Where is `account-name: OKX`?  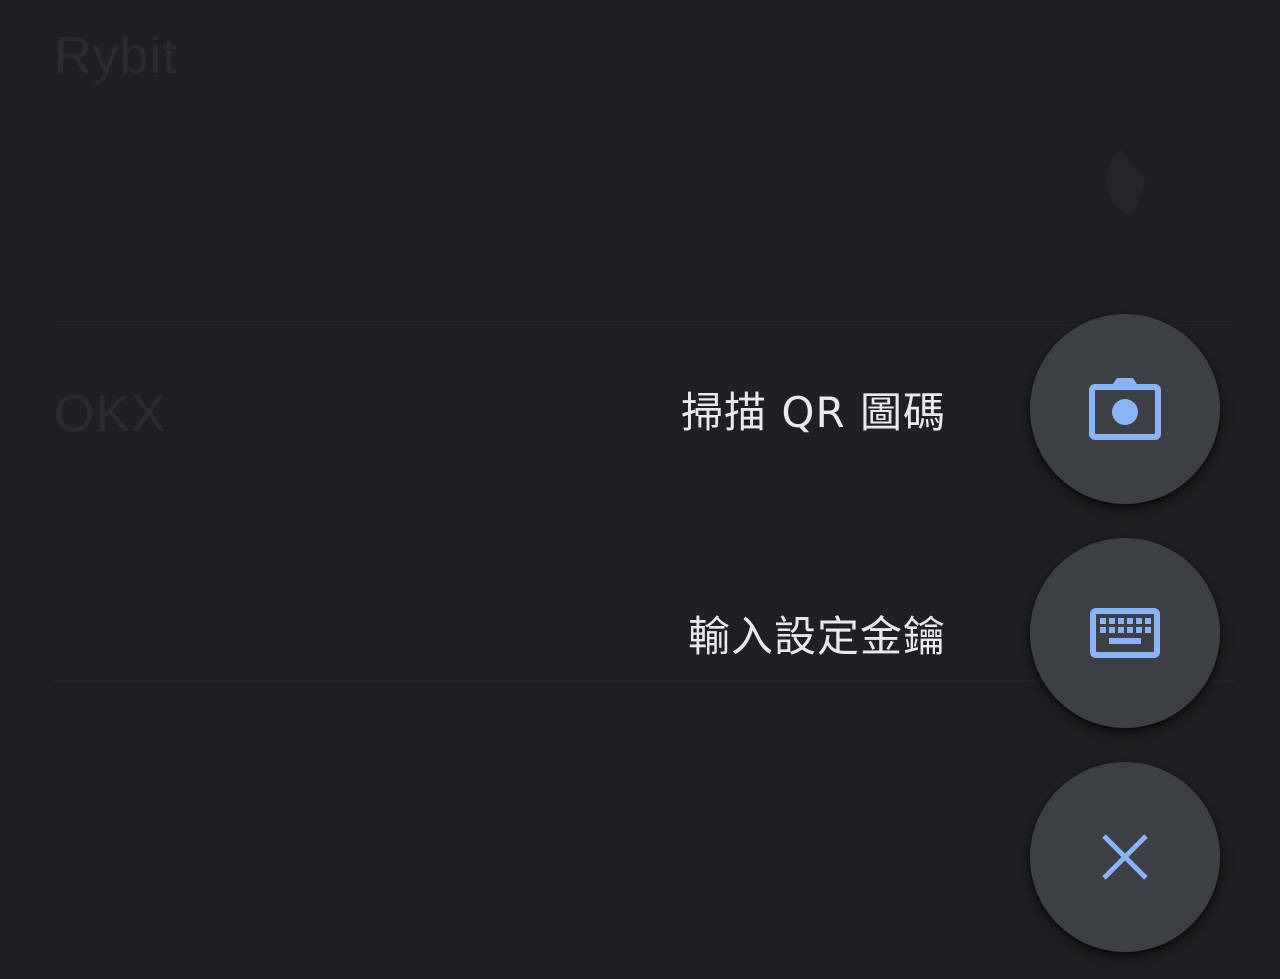
account-name: OKX is located at coordinates (110, 414).